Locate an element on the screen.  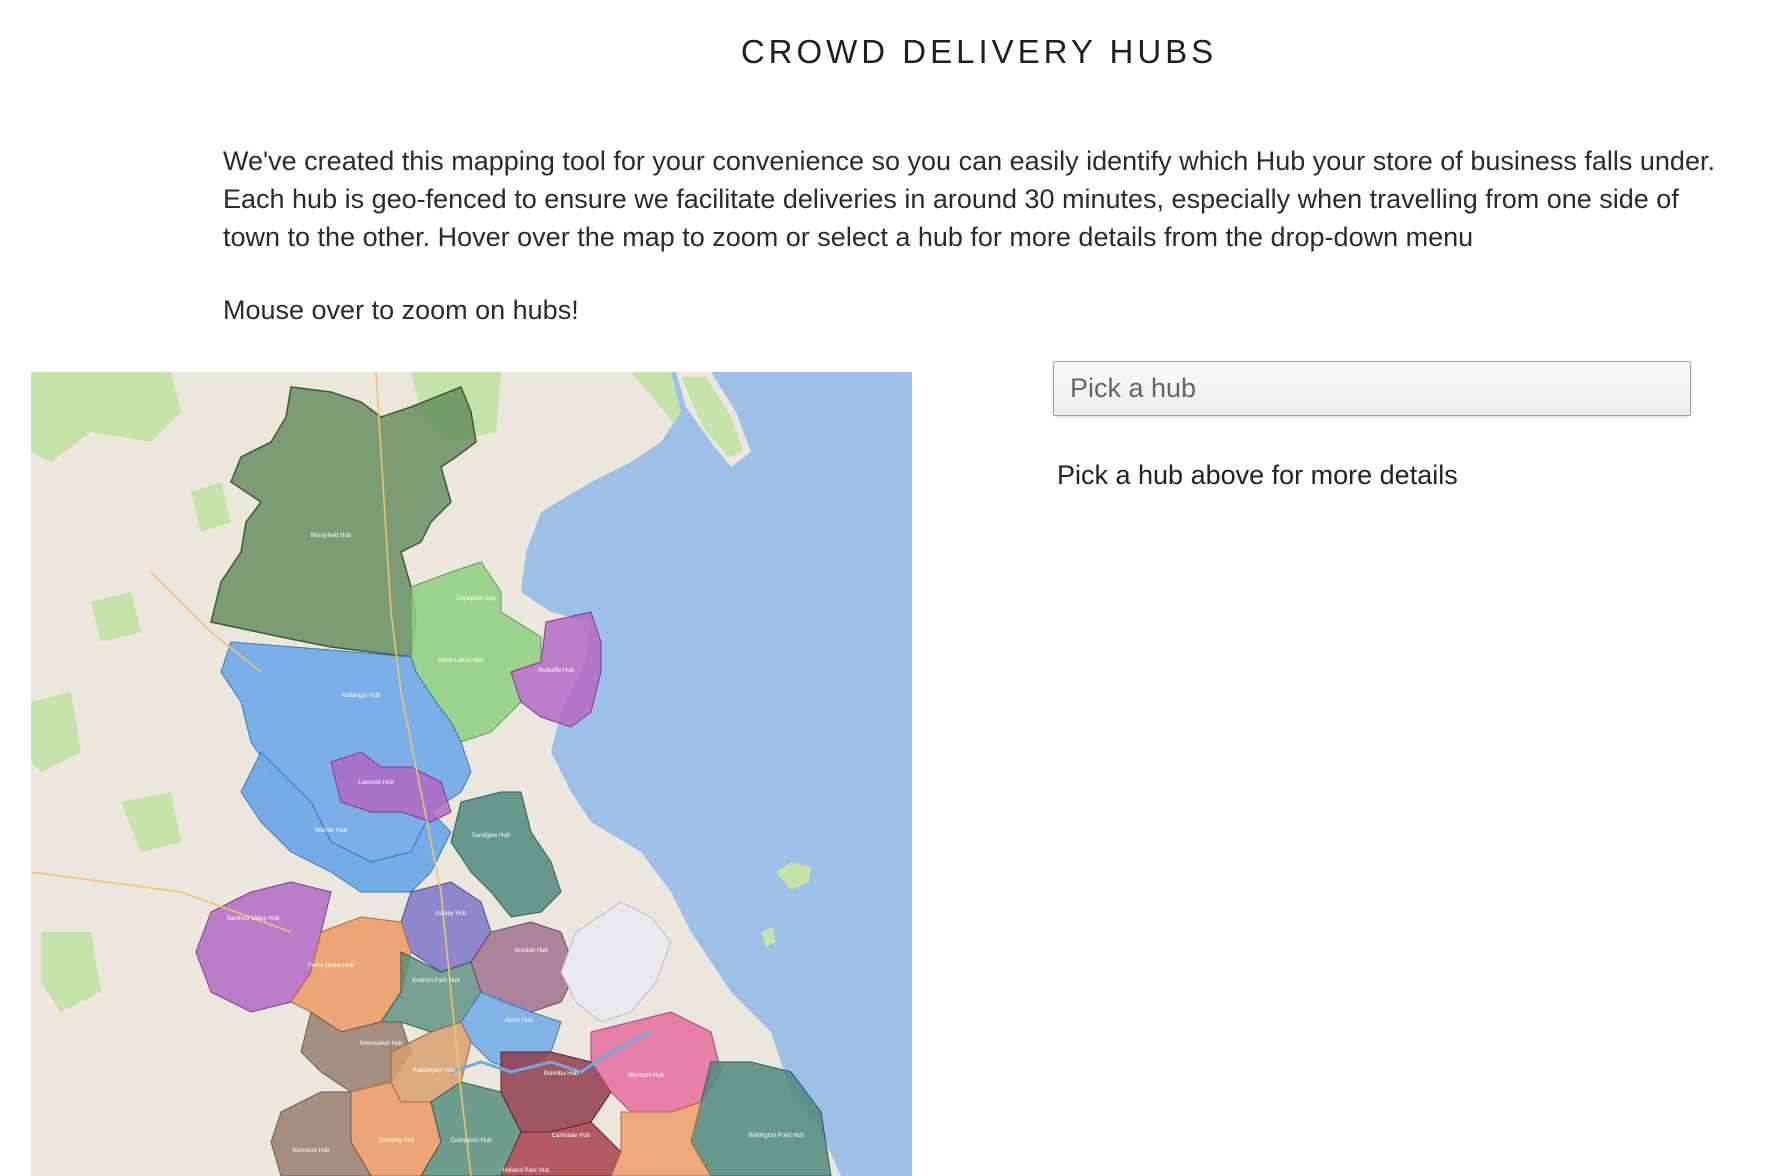
map-label: North Lakes Hub is located at coordinates (461, 661).